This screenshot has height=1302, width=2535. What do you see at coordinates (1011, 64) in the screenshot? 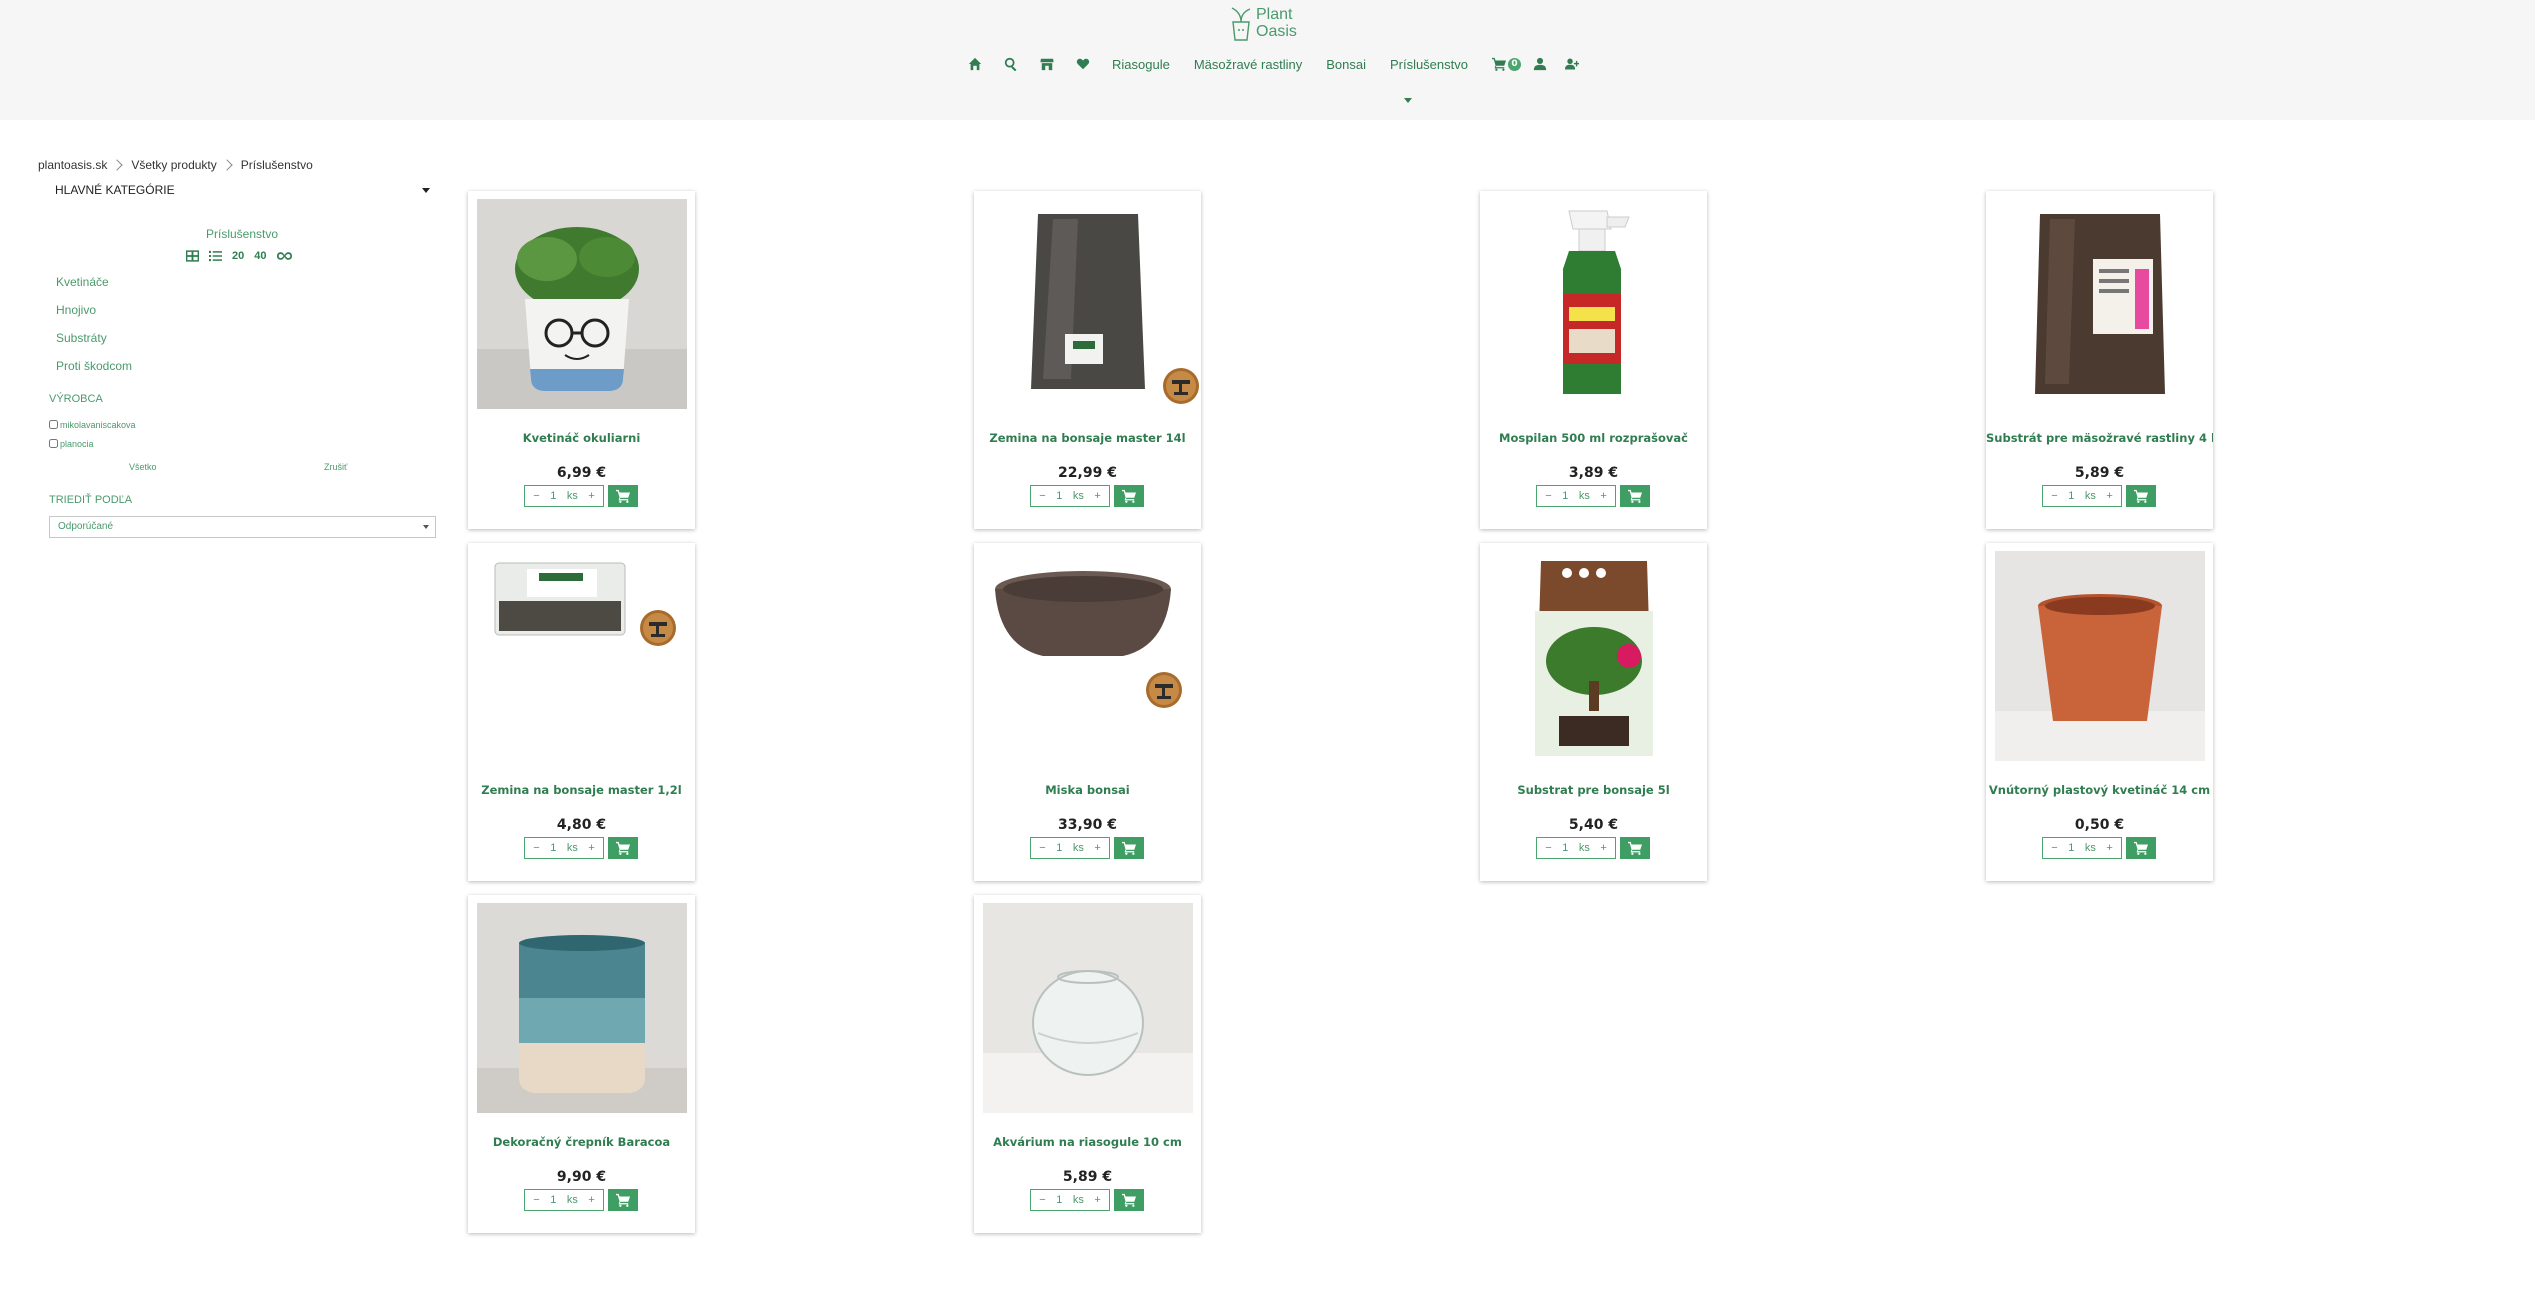
I see `search-icon` at bounding box center [1011, 64].